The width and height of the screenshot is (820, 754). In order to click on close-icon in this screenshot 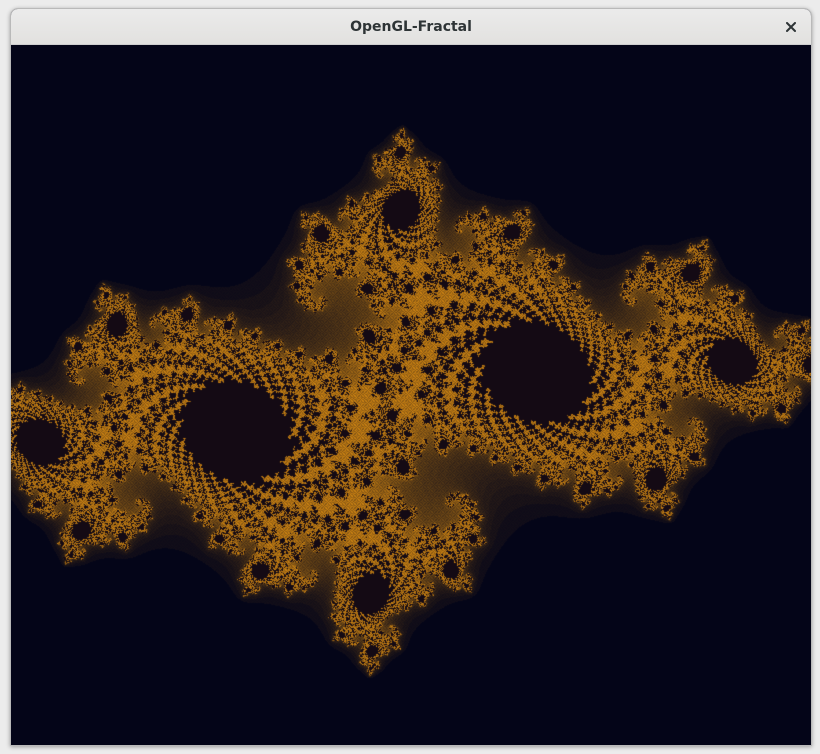, I will do `click(791, 27)`.